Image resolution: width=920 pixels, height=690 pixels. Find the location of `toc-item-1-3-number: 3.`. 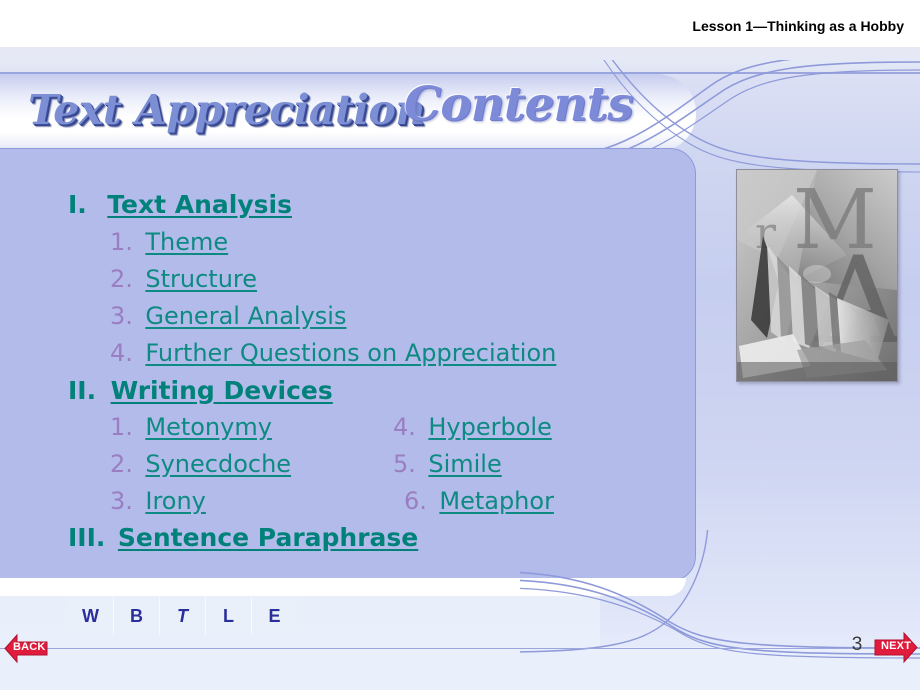

toc-item-1-3-number: 3. is located at coordinates (121, 316).